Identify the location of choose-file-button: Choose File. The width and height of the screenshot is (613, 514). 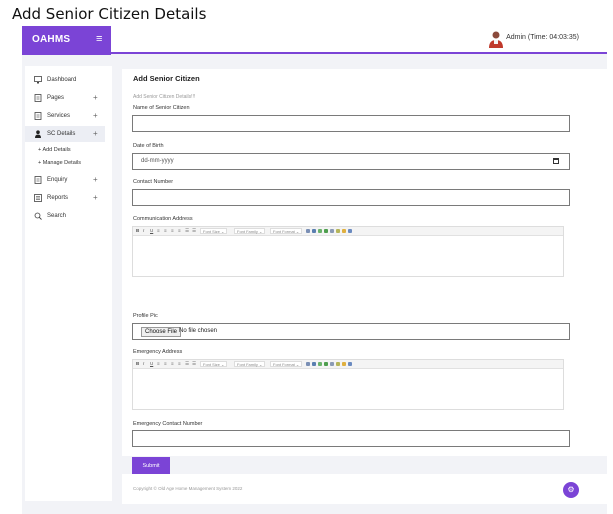
(161, 332).